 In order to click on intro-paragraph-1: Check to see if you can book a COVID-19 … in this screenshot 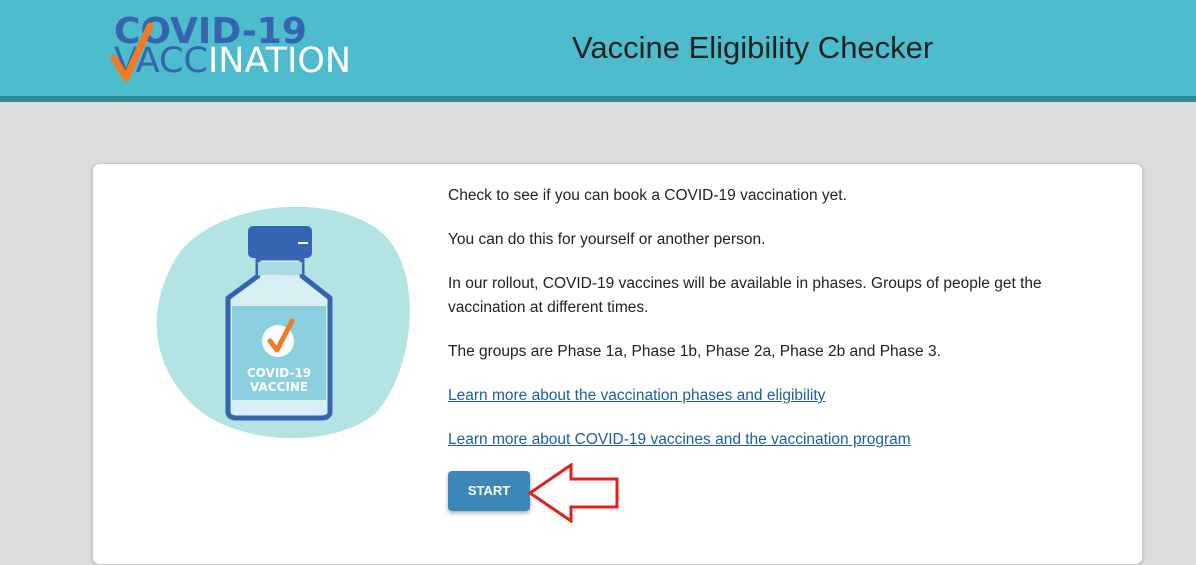, I will do `click(647, 195)`.